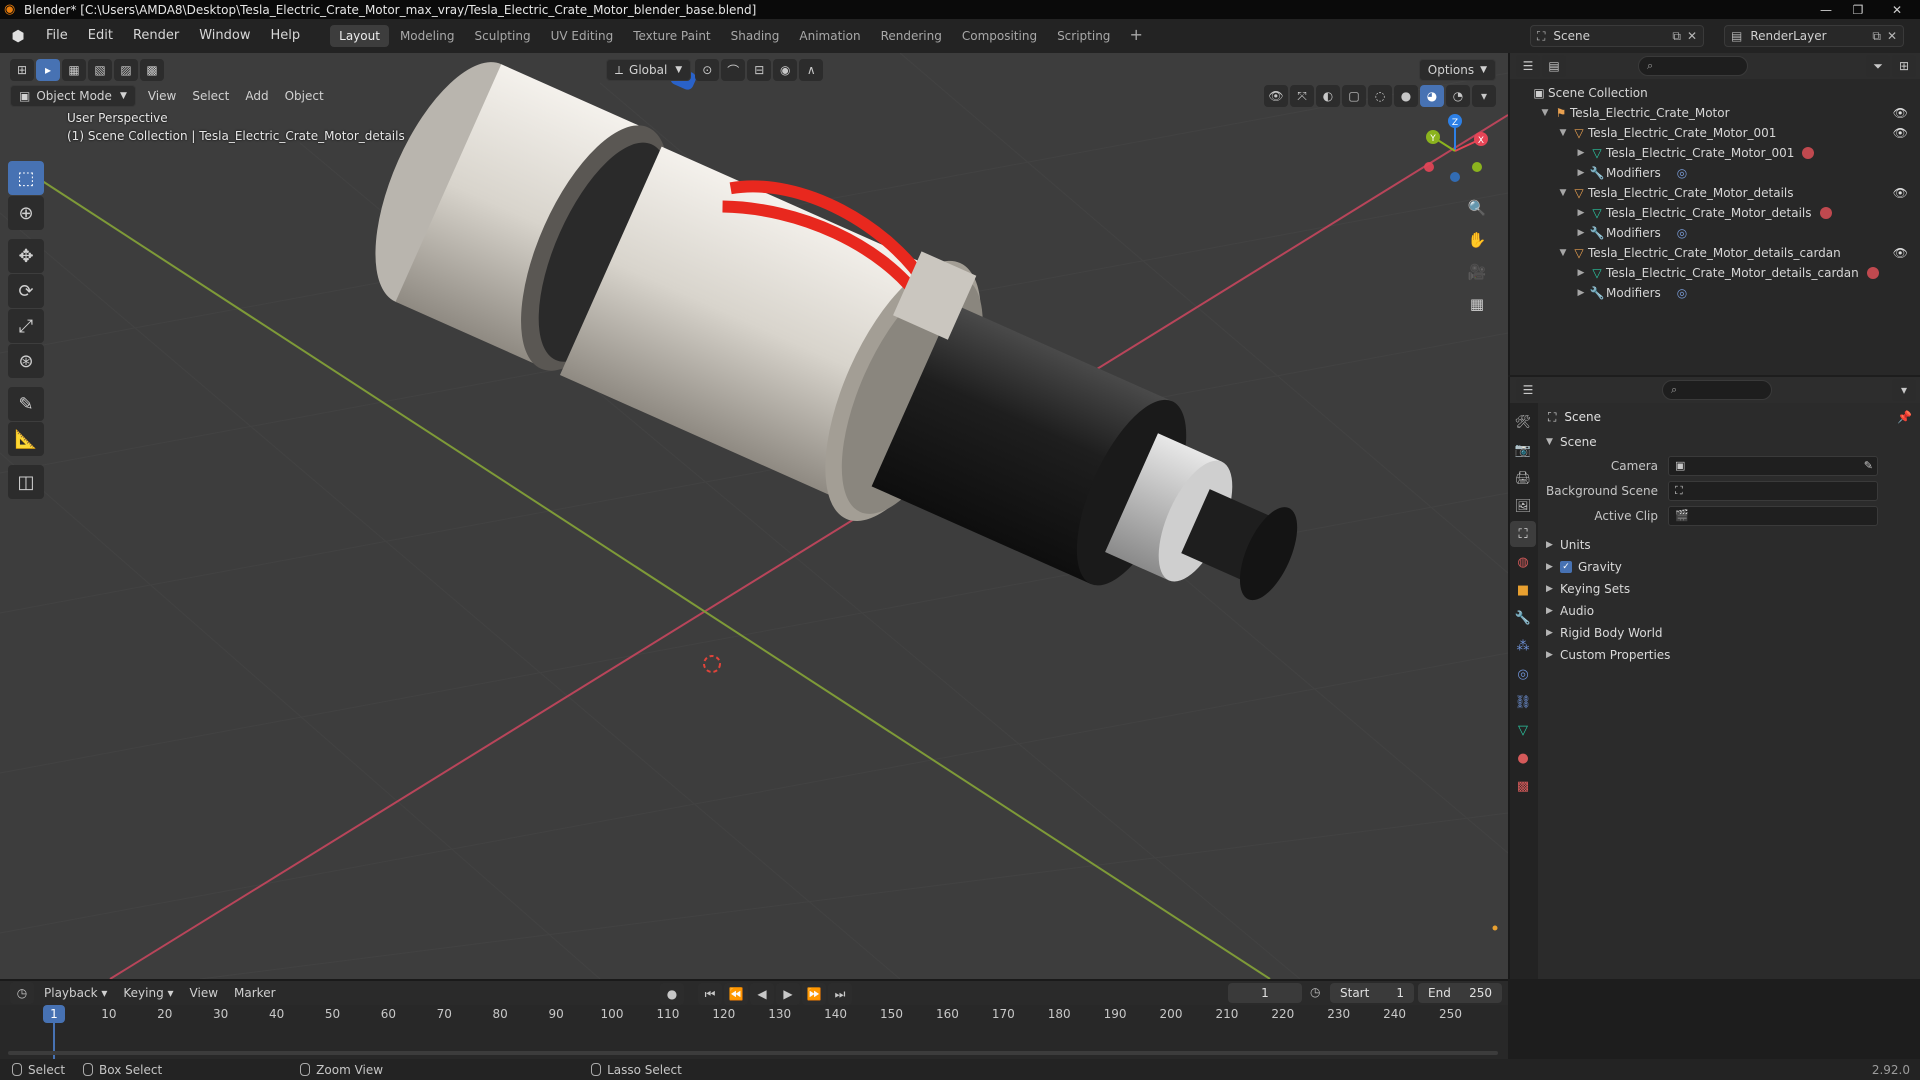  What do you see at coordinates (256, 96) in the screenshot?
I see `menu-add: Add` at bounding box center [256, 96].